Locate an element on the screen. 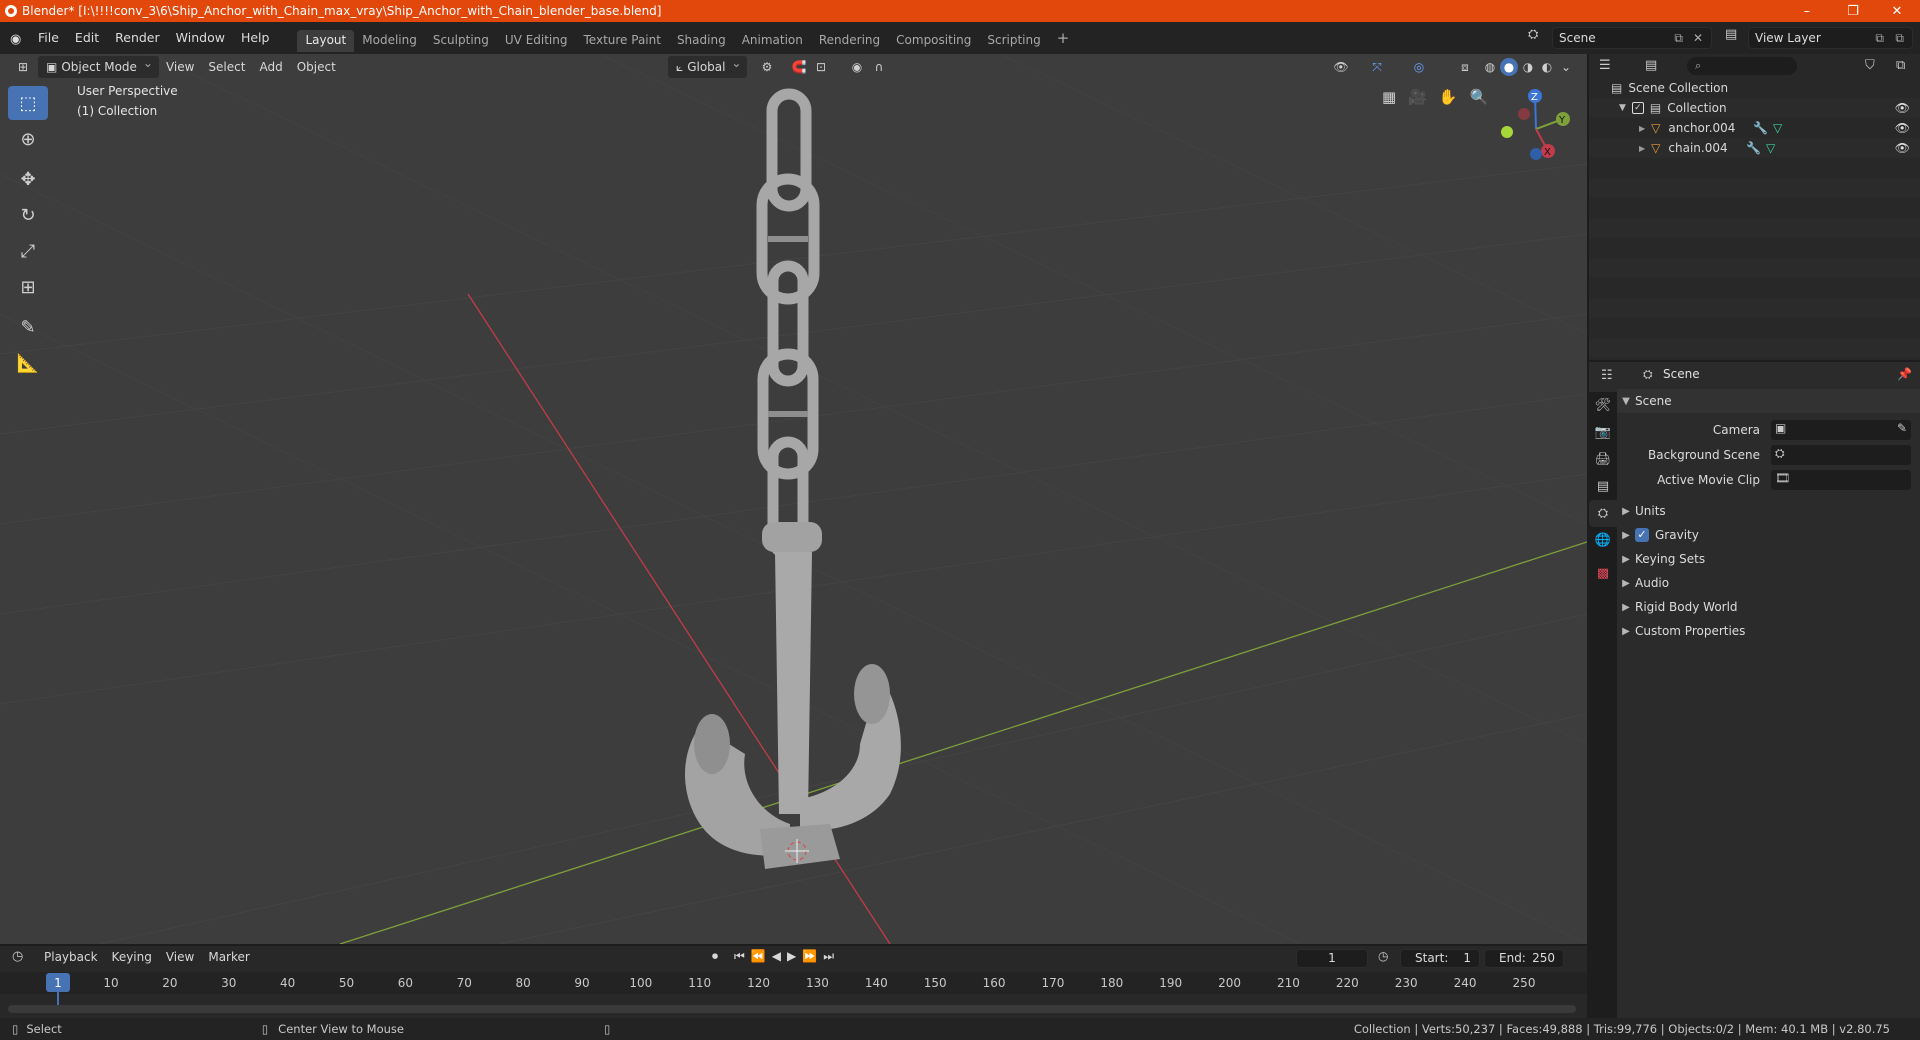 This screenshot has height=1040, width=1920. collection-checkbox-icon: ✓ is located at coordinates (1637, 108).